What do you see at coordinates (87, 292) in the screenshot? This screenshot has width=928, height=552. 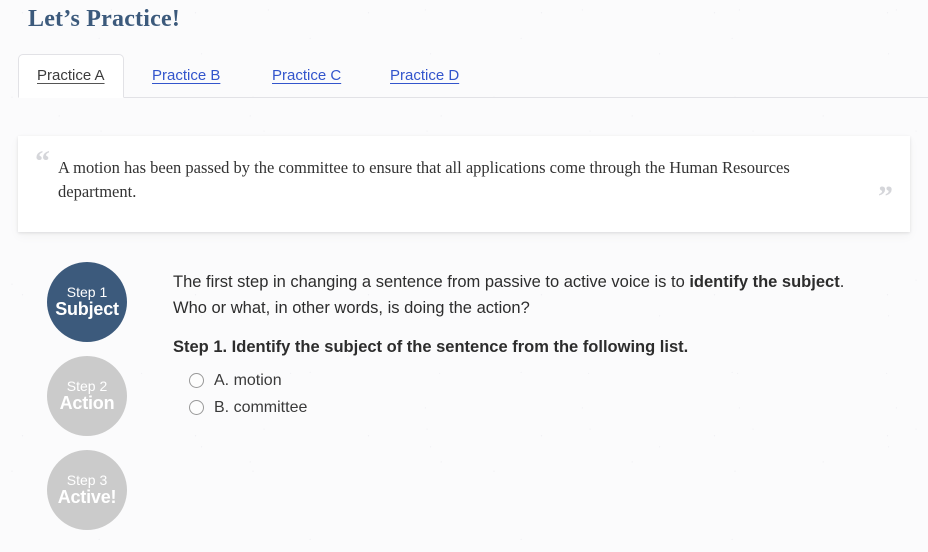 I see `step-1-number: Step 1` at bounding box center [87, 292].